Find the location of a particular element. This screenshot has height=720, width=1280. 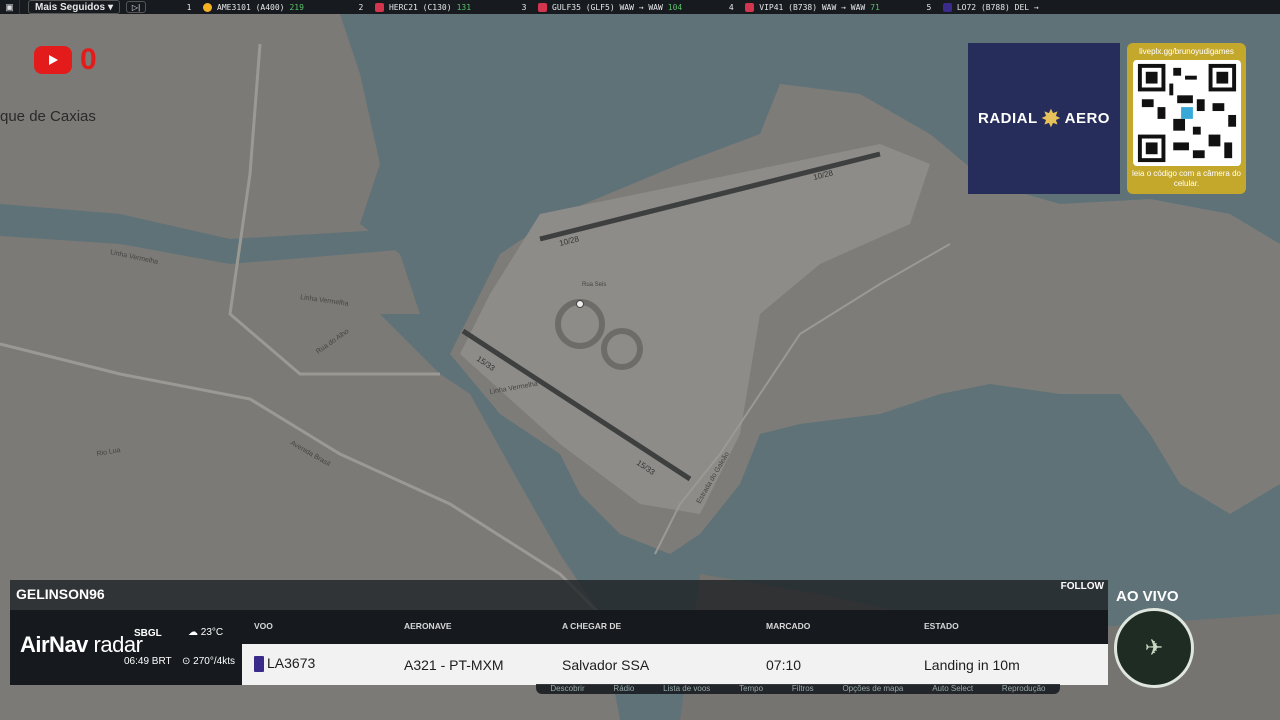

ticker-flight-1: 1 AME3101 (A400) 219 is located at coordinates (242, 7).